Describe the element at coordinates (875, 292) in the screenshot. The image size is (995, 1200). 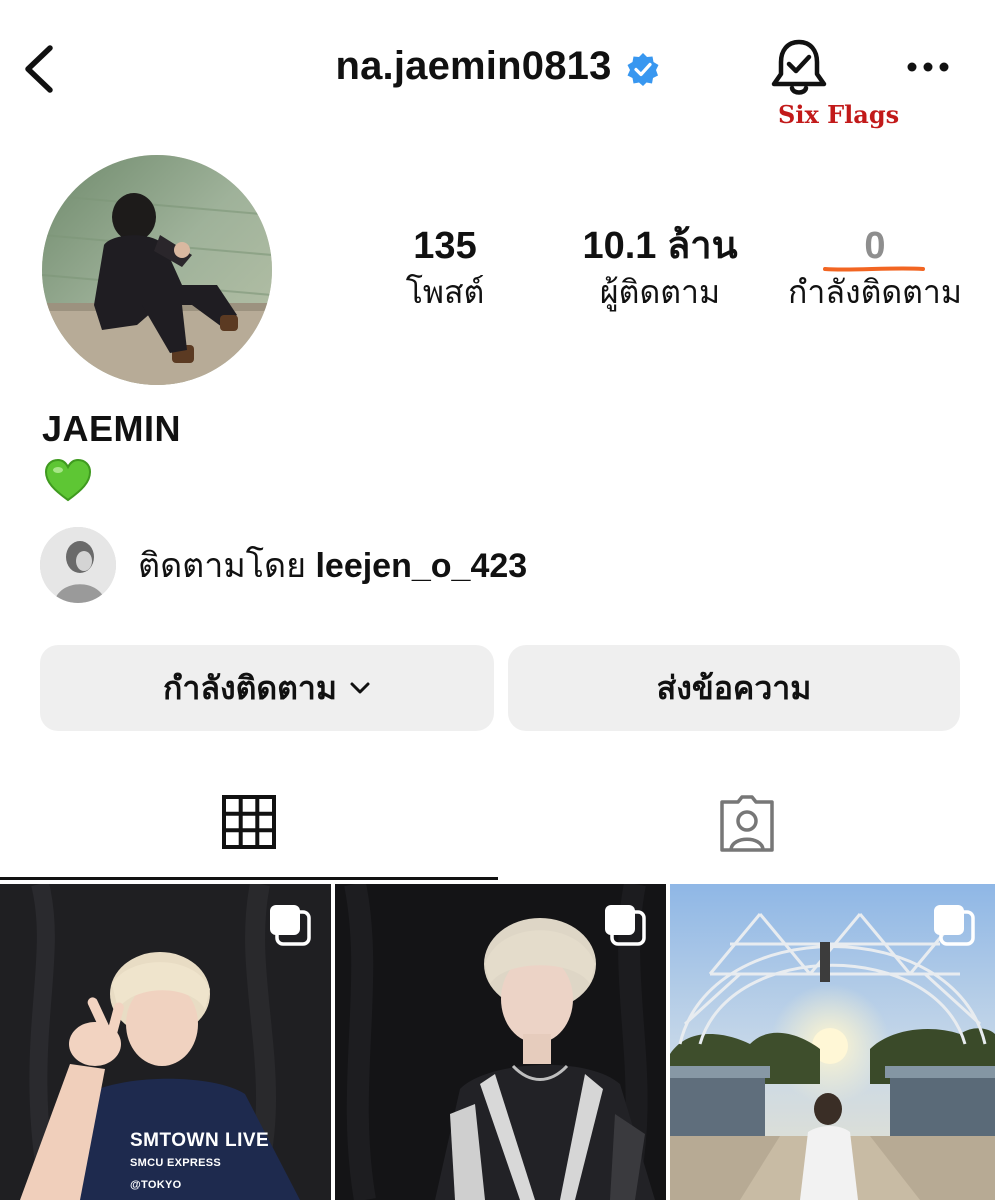
I see `following-label: กำลังติดตาม` at that location.